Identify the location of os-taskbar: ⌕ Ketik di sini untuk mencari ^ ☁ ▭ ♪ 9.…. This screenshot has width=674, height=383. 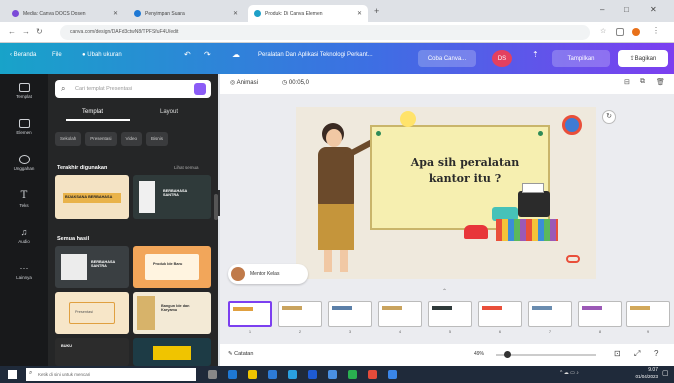
(337, 374).